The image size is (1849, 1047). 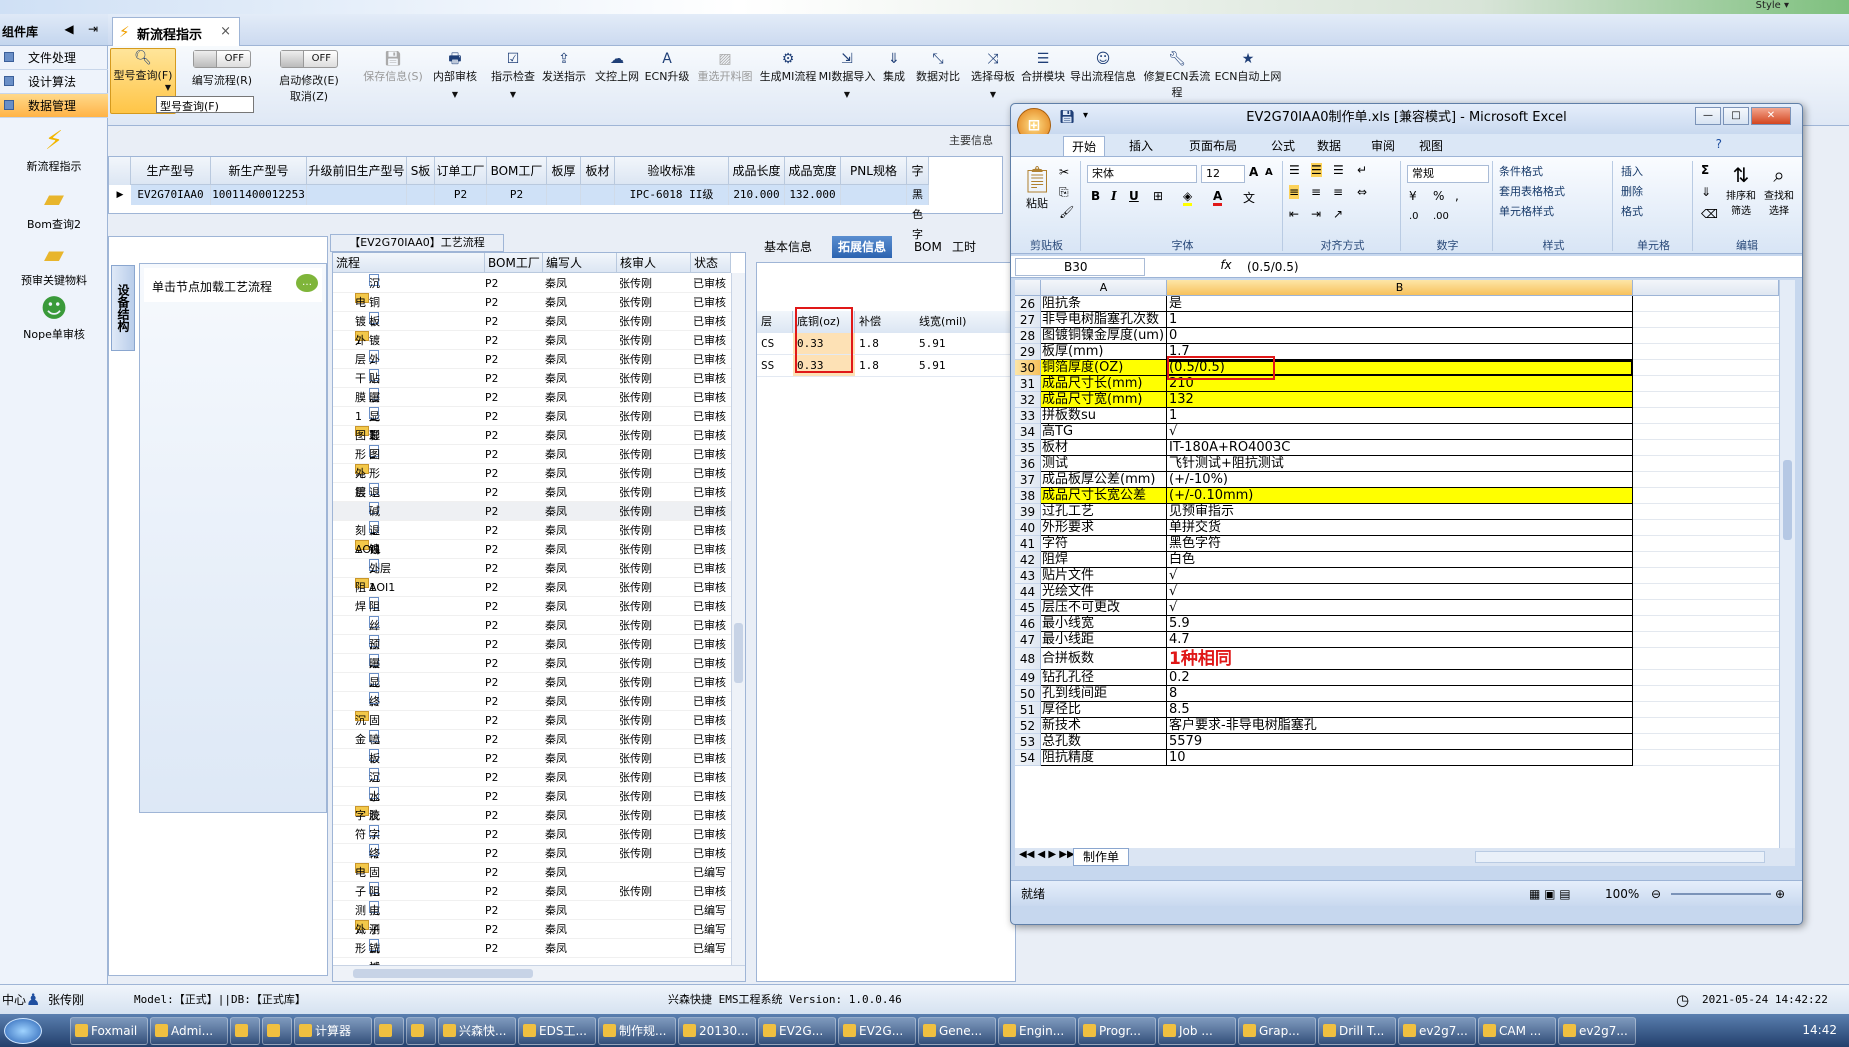 I want to click on style-menu: Style ▾, so click(x=1772, y=5).